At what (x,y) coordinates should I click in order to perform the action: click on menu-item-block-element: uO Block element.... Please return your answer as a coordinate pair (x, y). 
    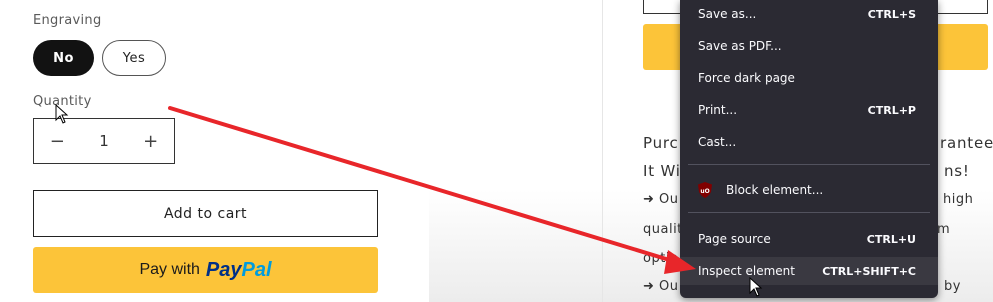
    Looking at the image, I should click on (809, 190).